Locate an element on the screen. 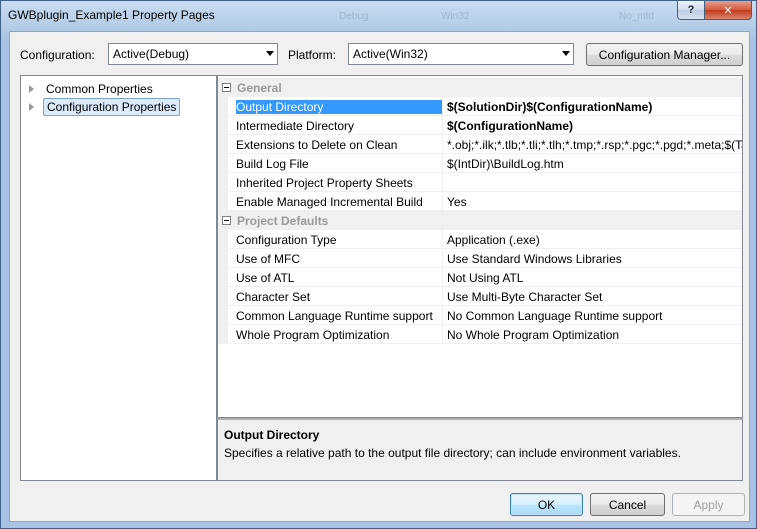  property-name: Whole Program Optimization is located at coordinates (313, 335).